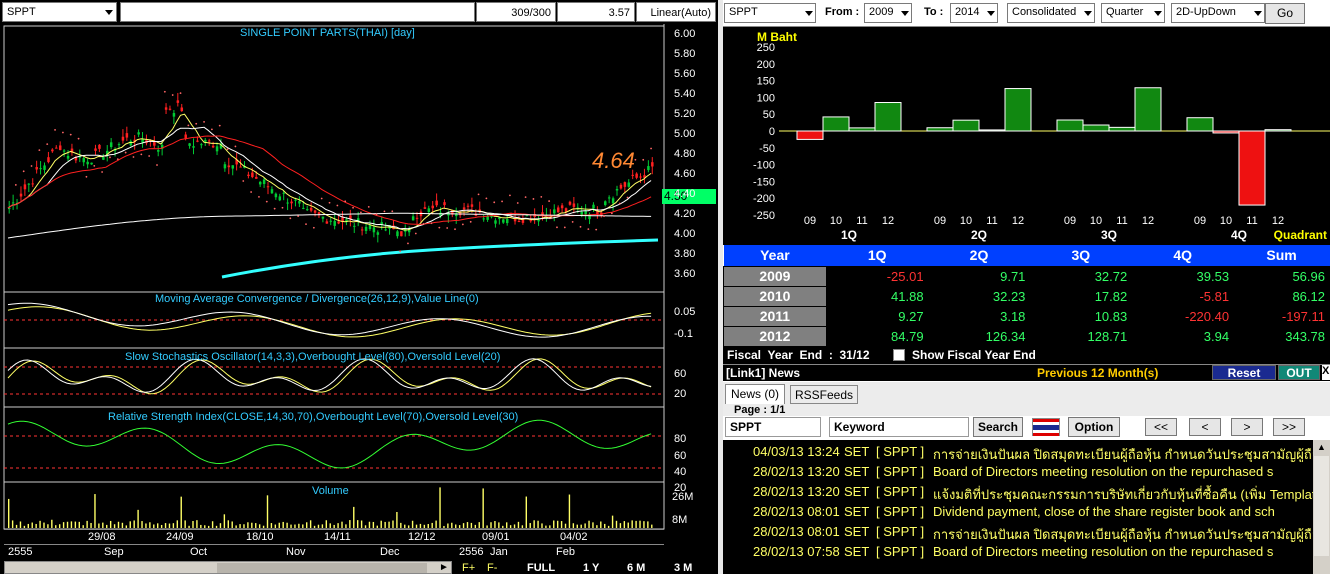 This screenshot has width=1330, height=574. What do you see at coordinates (676, 12) in the screenshot?
I see `scale-mode-button: Linear(Auto)` at bounding box center [676, 12].